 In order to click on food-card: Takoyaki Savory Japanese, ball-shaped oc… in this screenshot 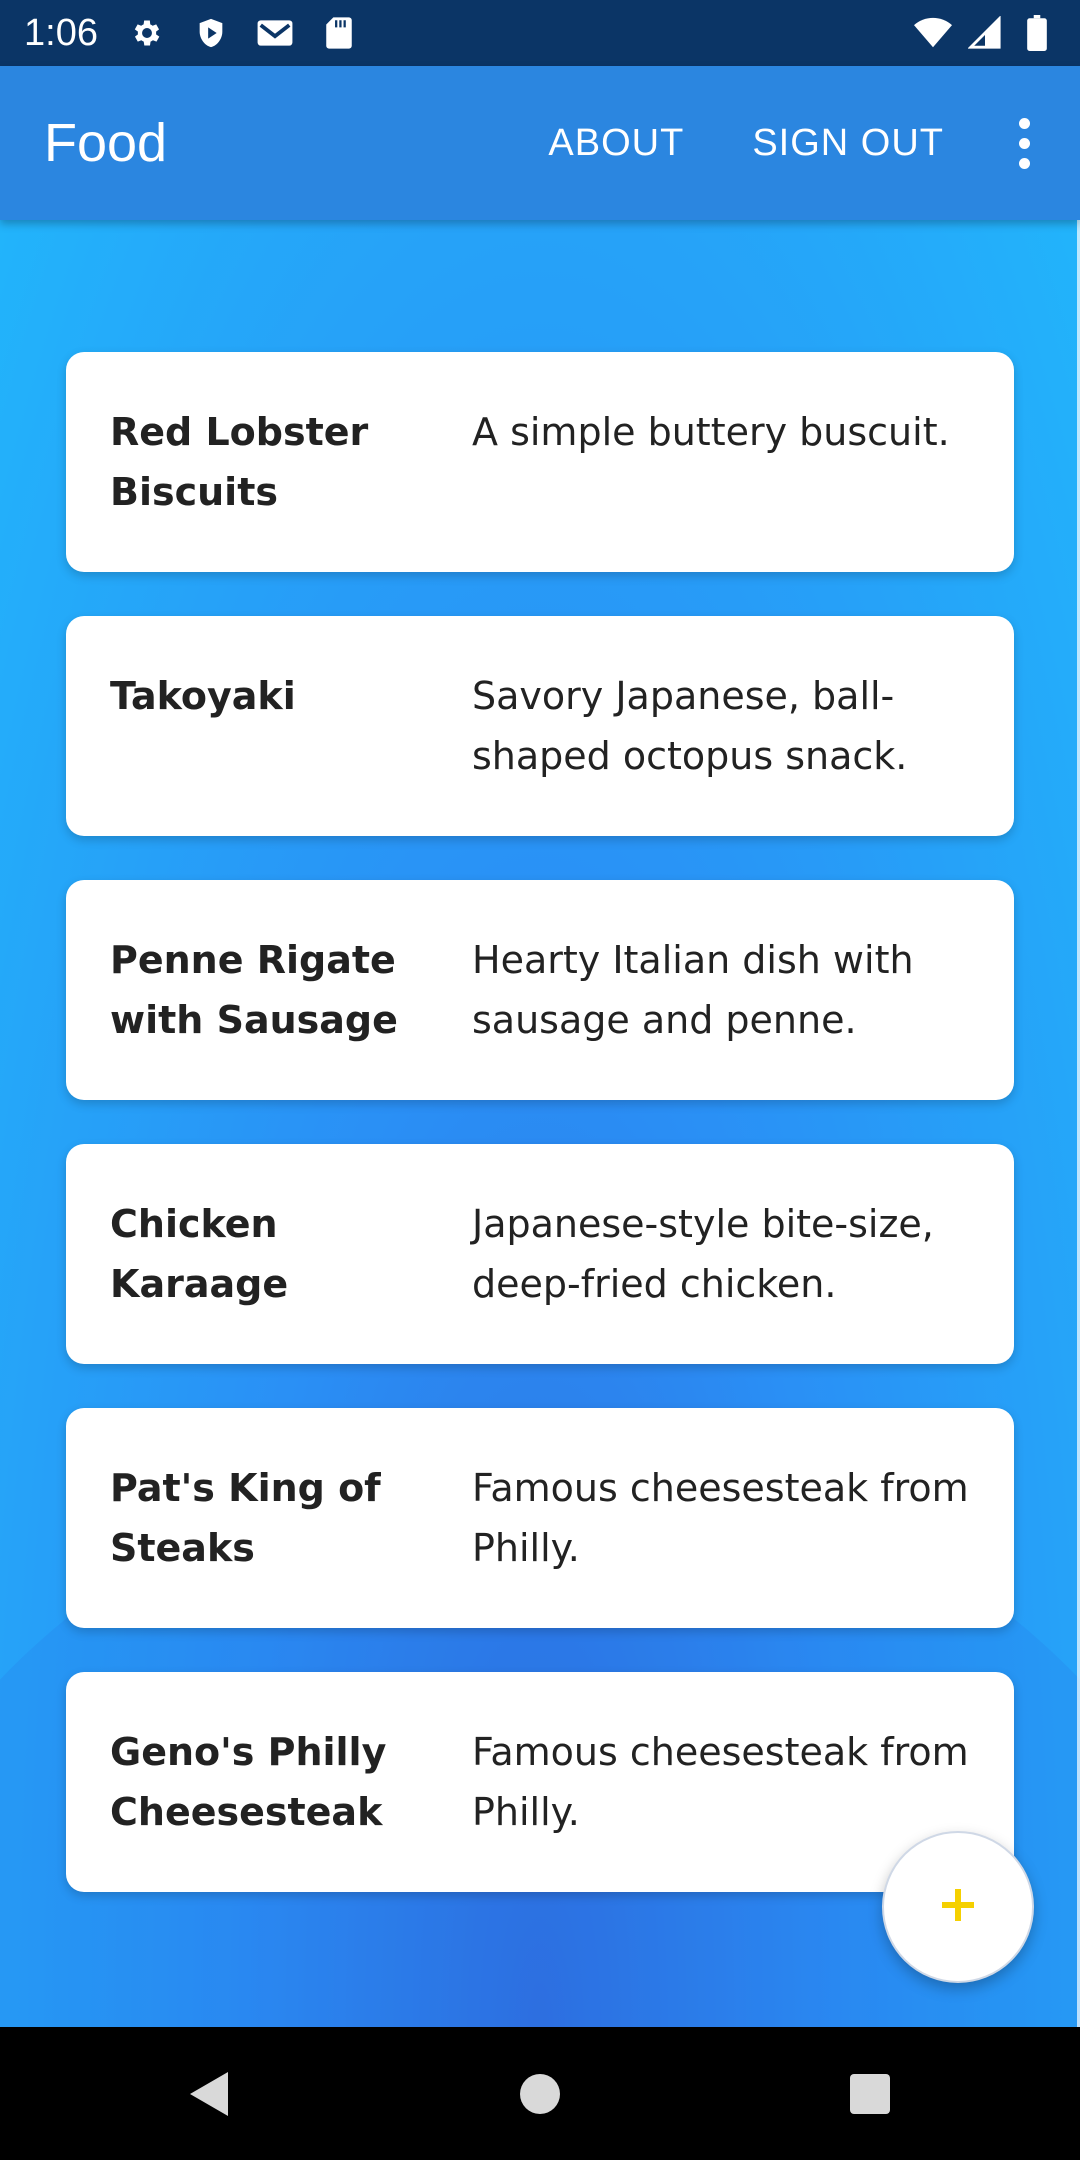, I will do `click(540, 726)`.